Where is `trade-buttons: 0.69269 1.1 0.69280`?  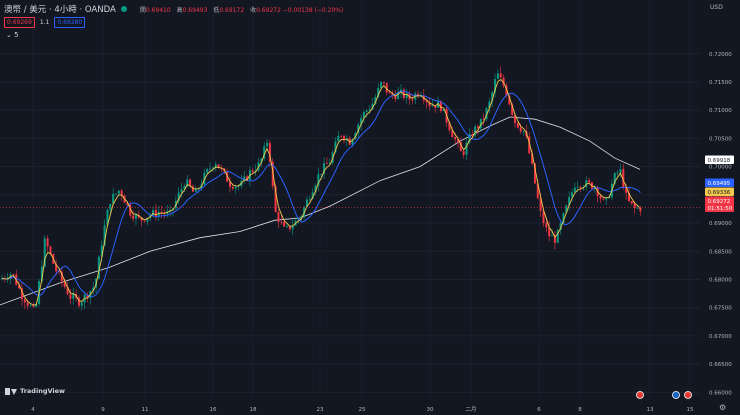
trade-buttons: 0.69269 1.1 0.69280 is located at coordinates (45, 22).